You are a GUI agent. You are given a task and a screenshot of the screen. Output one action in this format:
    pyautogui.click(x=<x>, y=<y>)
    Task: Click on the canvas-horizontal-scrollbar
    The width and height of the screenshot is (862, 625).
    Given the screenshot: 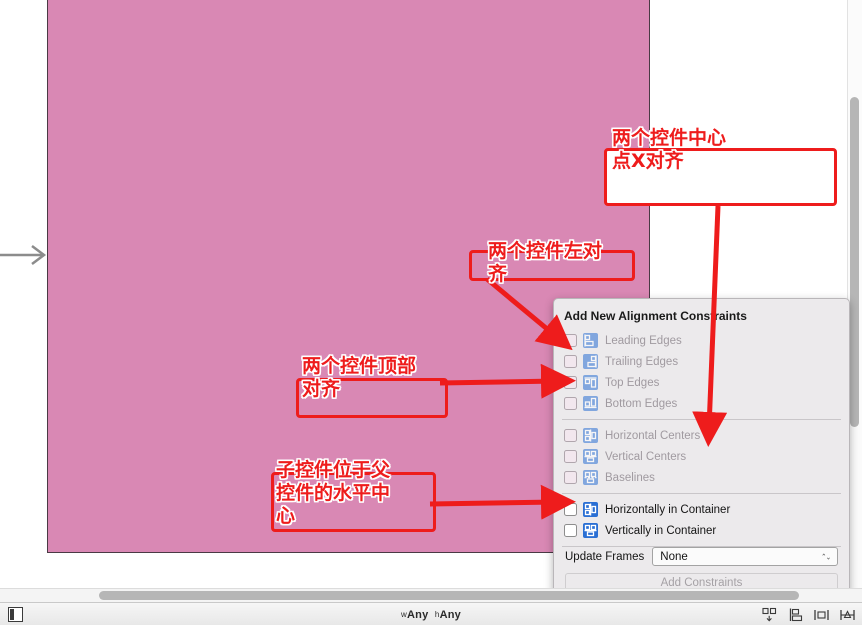 What is the action you would take?
    pyautogui.click(x=431, y=595)
    